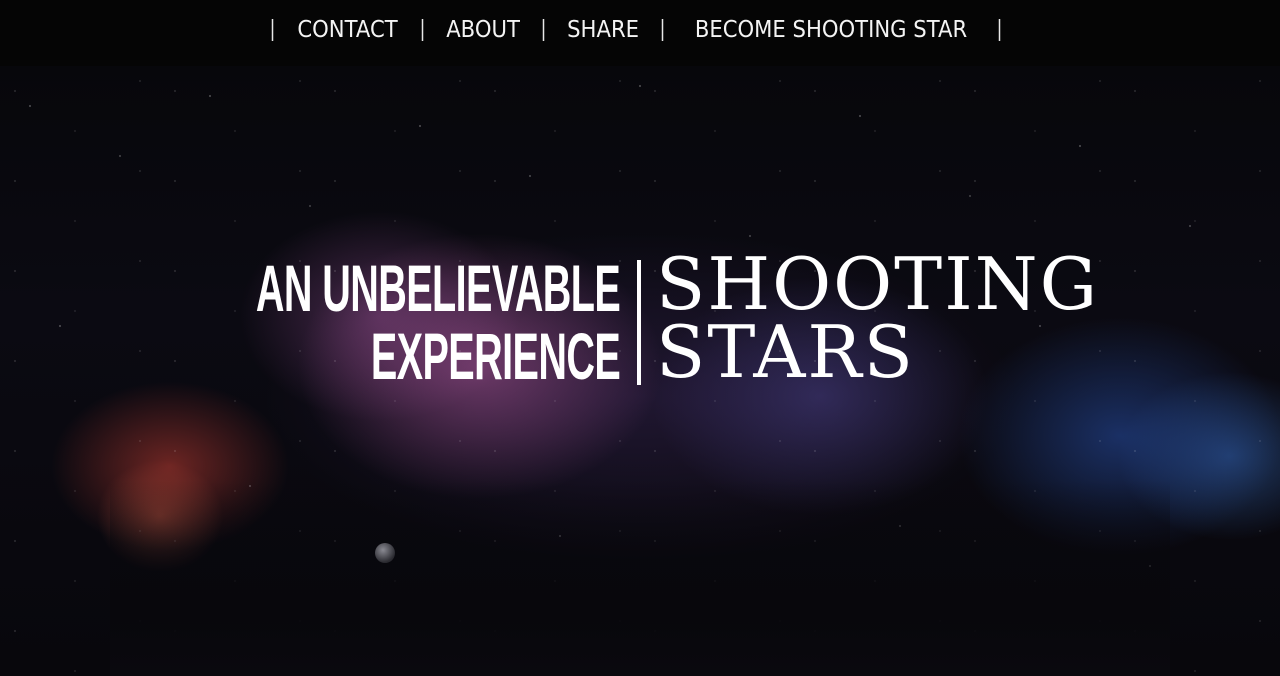  I want to click on nav-contact-link: CONTACT, so click(347, 30).